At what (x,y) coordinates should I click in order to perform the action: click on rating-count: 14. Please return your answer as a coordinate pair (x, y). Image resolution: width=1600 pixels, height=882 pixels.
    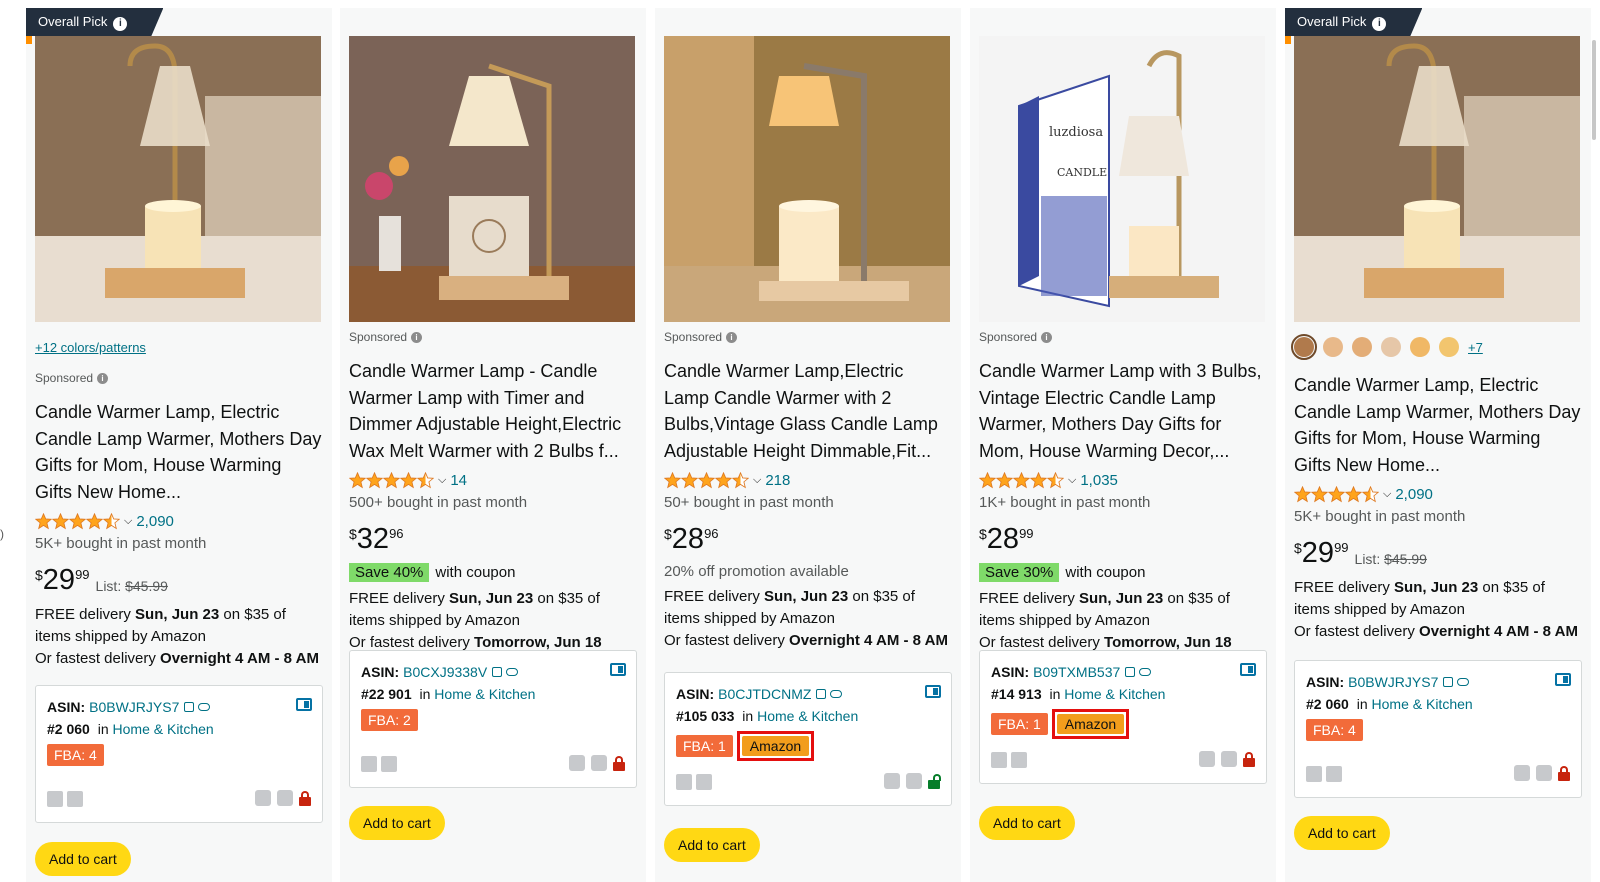
    Looking at the image, I should click on (458, 480).